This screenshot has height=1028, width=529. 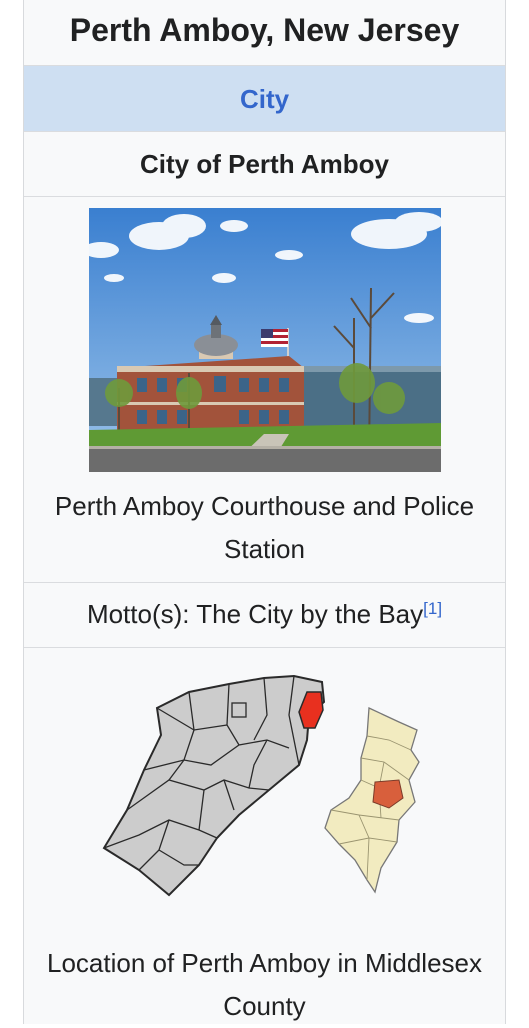 I want to click on location-map-image, so click(x=261, y=785).